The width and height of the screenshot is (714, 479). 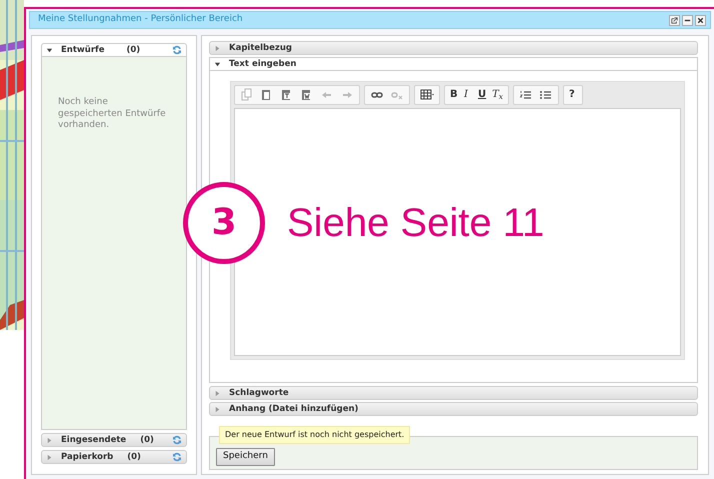 I want to click on accordion-header: Text eingeben, so click(x=453, y=64).